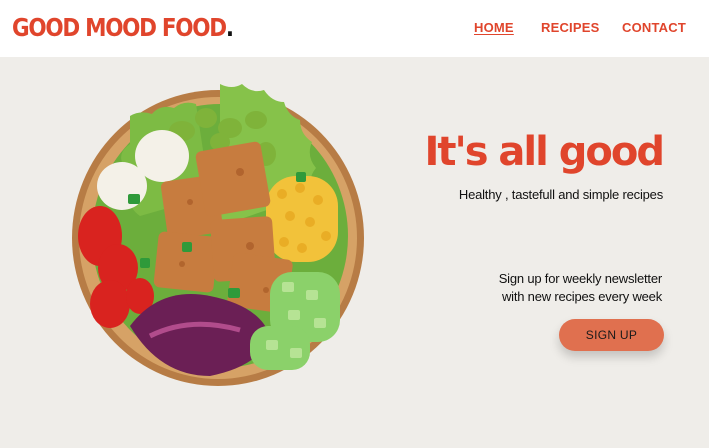  What do you see at coordinates (581, 296) in the screenshot?
I see `newsletter-line-2: with new recipes every week` at bounding box center [581, 296].